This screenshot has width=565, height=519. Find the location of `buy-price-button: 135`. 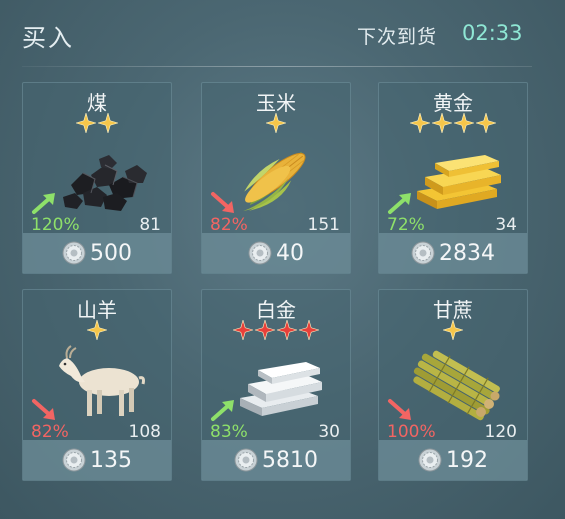

buy-price-button: 135 is located at coordinates (97, 460).